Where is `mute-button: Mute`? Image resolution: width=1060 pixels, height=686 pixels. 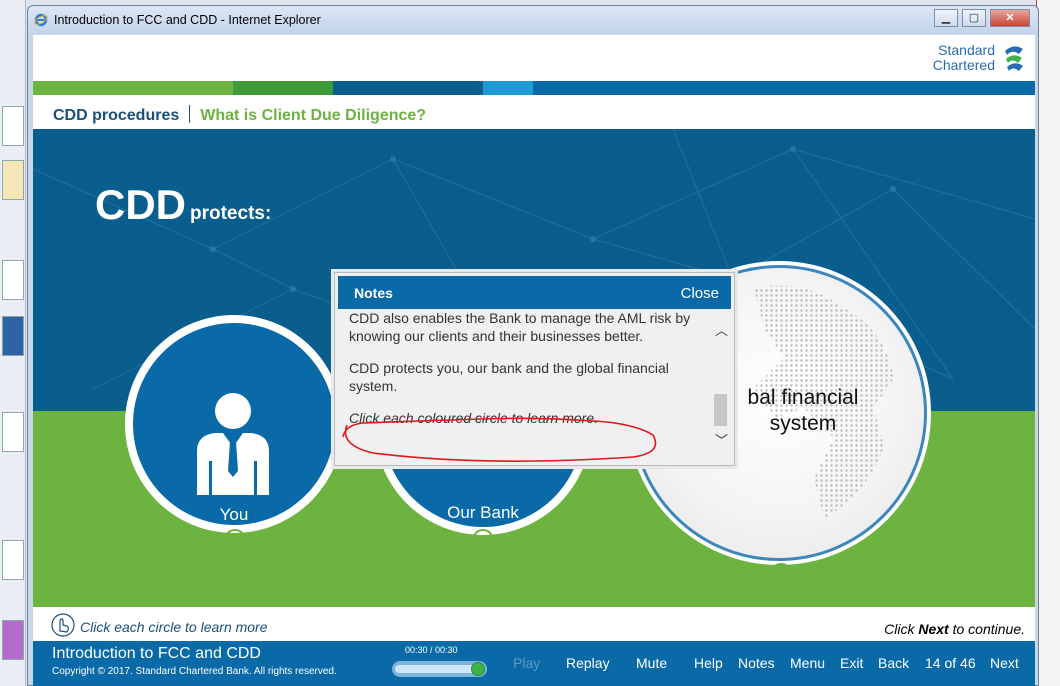
mute-button: Mute is located at coordinates (651, 663).